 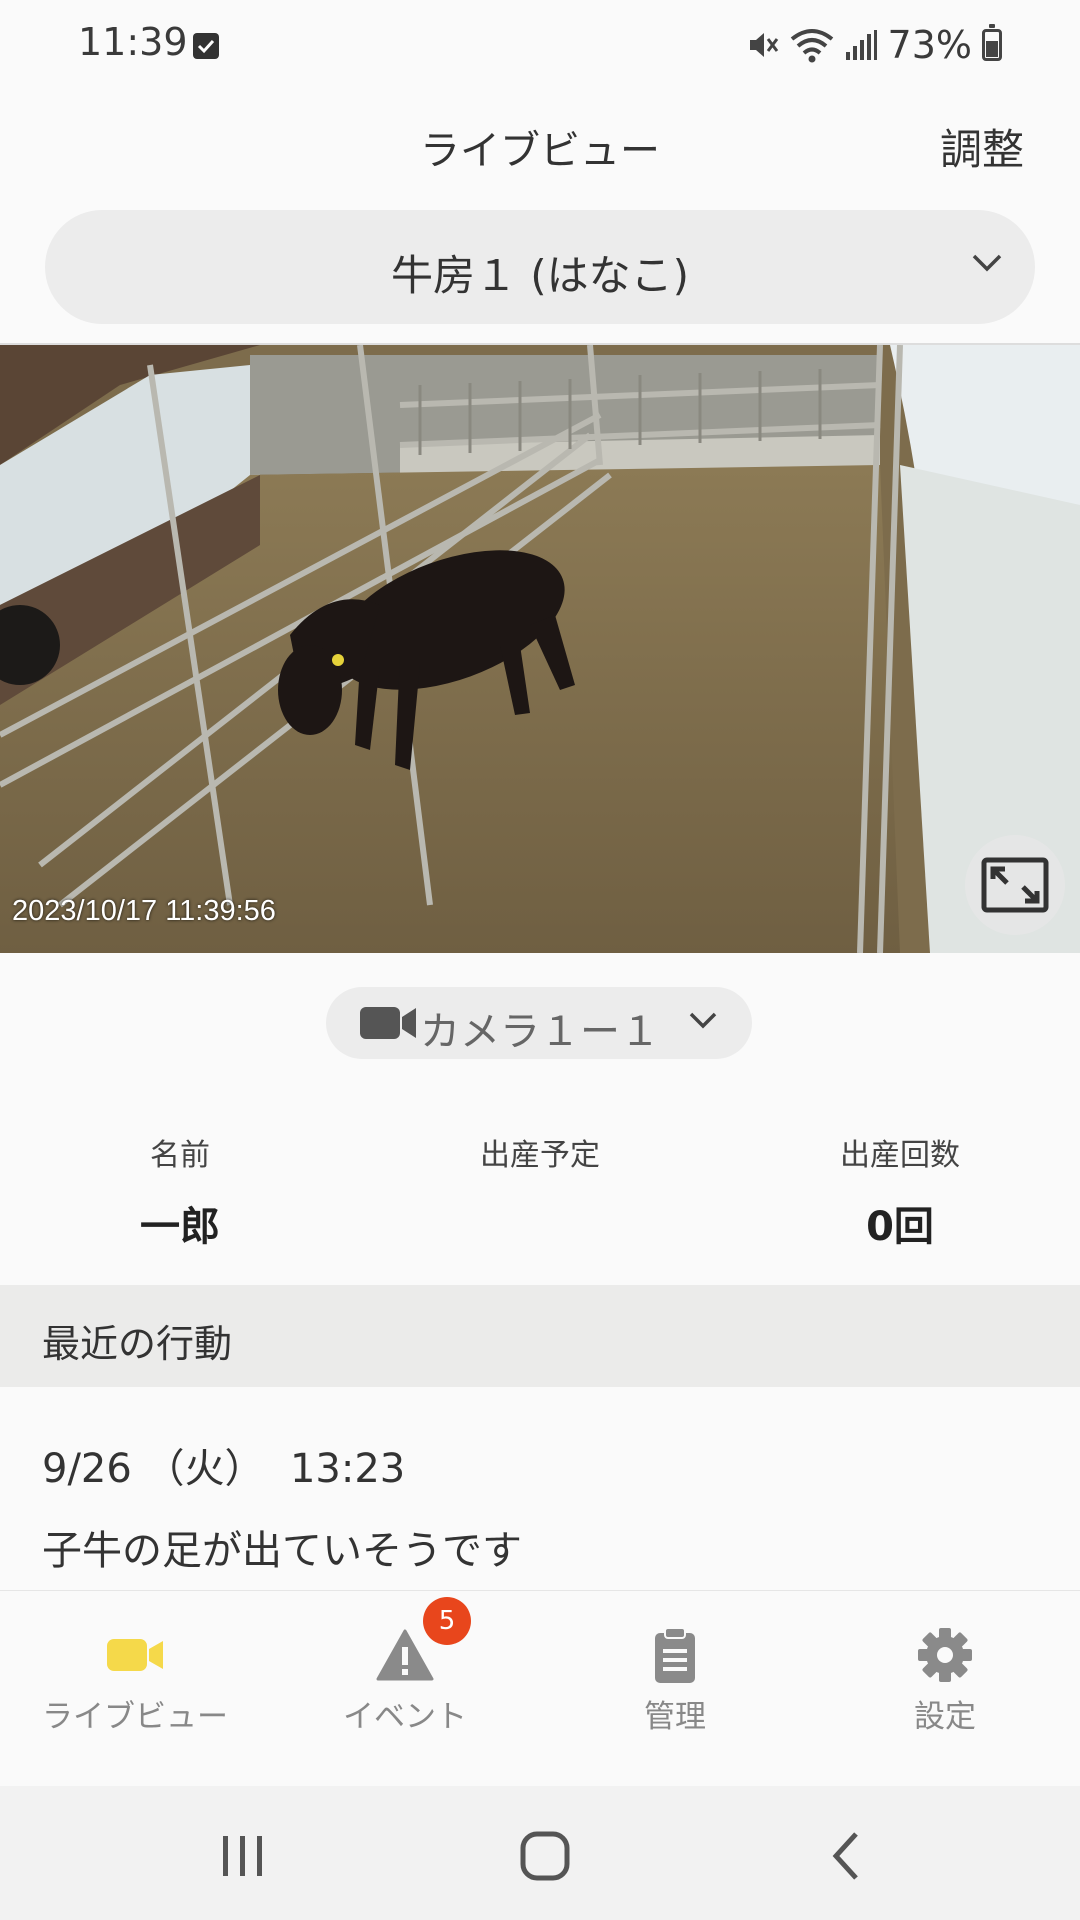 I want to click on nav-item-events: 5 イベント, so click(x=405, y=1689).